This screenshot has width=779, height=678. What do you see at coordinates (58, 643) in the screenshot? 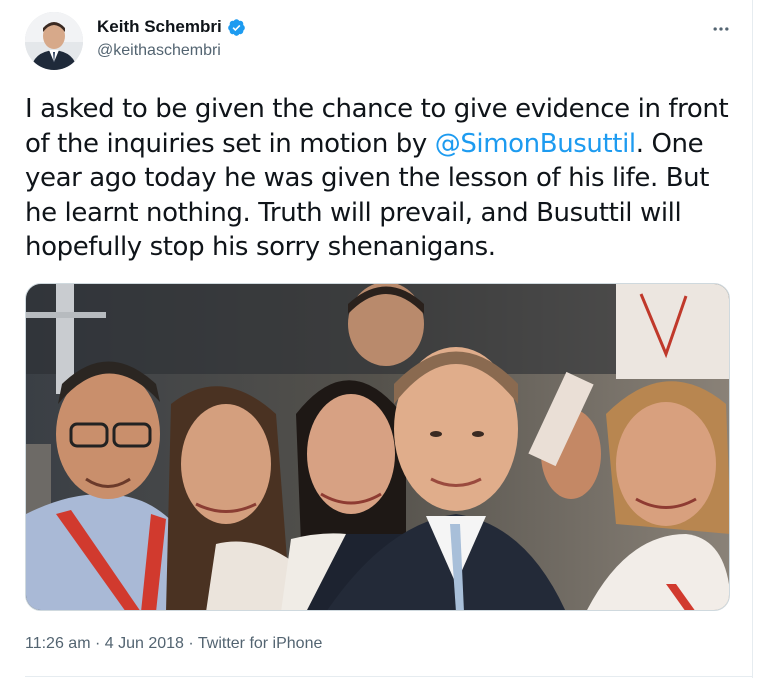
I see `tweet-time: 11:26 am` at bounding box center [58, 643].